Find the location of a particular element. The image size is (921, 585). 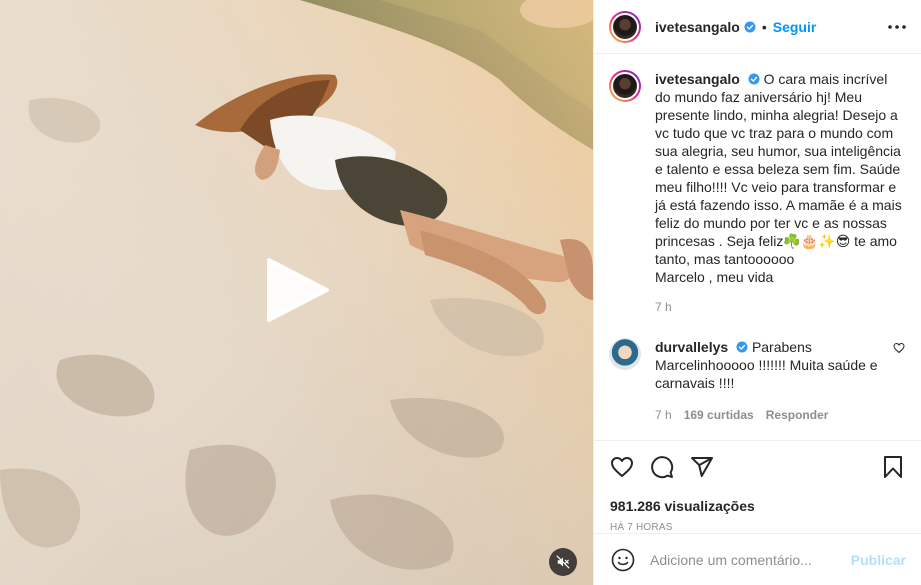

author-username-link: ivetesangalo is located at coordinates (697, 27).